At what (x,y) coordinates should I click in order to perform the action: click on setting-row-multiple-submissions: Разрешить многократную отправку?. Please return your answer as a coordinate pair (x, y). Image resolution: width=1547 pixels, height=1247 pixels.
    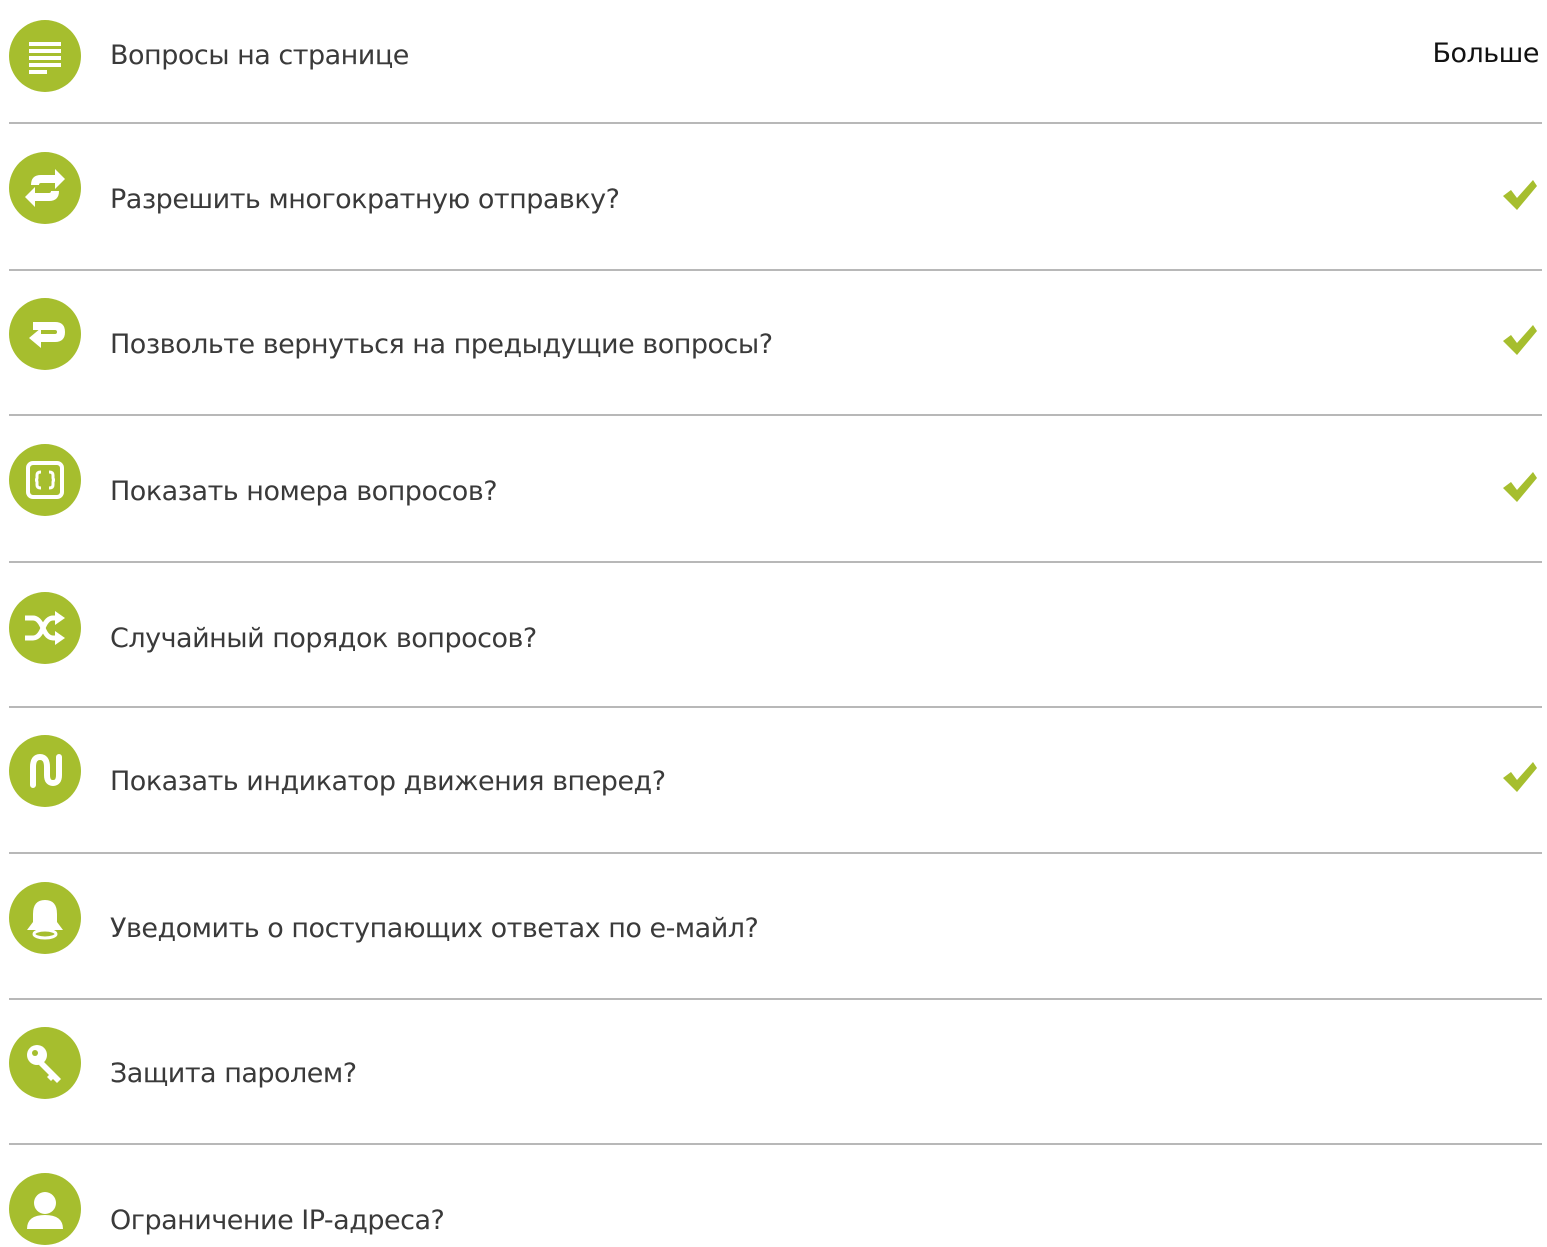
    Looking at the image, I should click on (773, 197).